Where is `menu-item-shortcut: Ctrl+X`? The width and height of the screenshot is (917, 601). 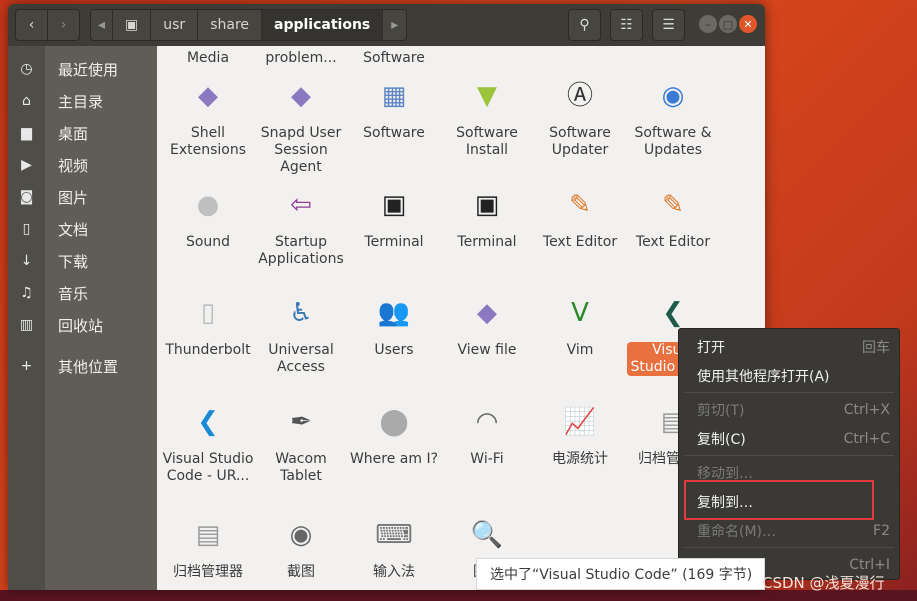 menu-item-shortcut: Ctrl+X is located at coordinates (866, 409).